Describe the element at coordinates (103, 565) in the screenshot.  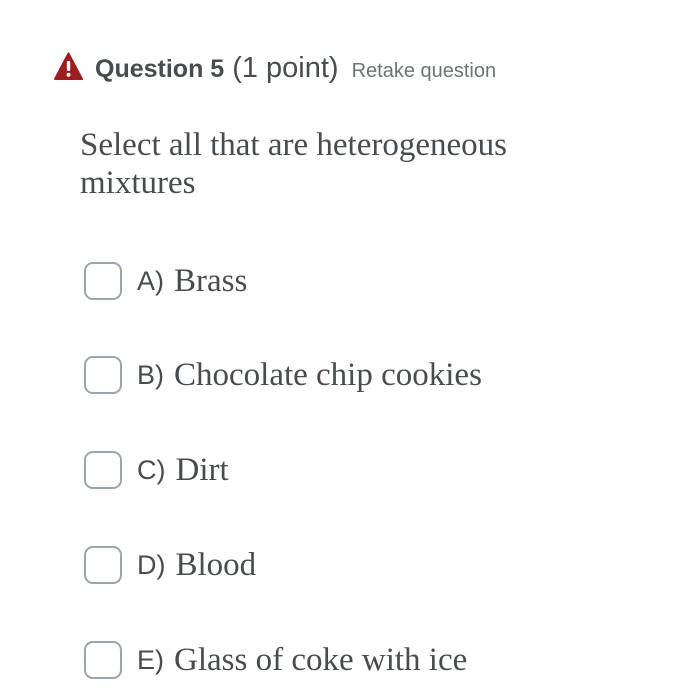
I see `option-d-checkbox` at that location.